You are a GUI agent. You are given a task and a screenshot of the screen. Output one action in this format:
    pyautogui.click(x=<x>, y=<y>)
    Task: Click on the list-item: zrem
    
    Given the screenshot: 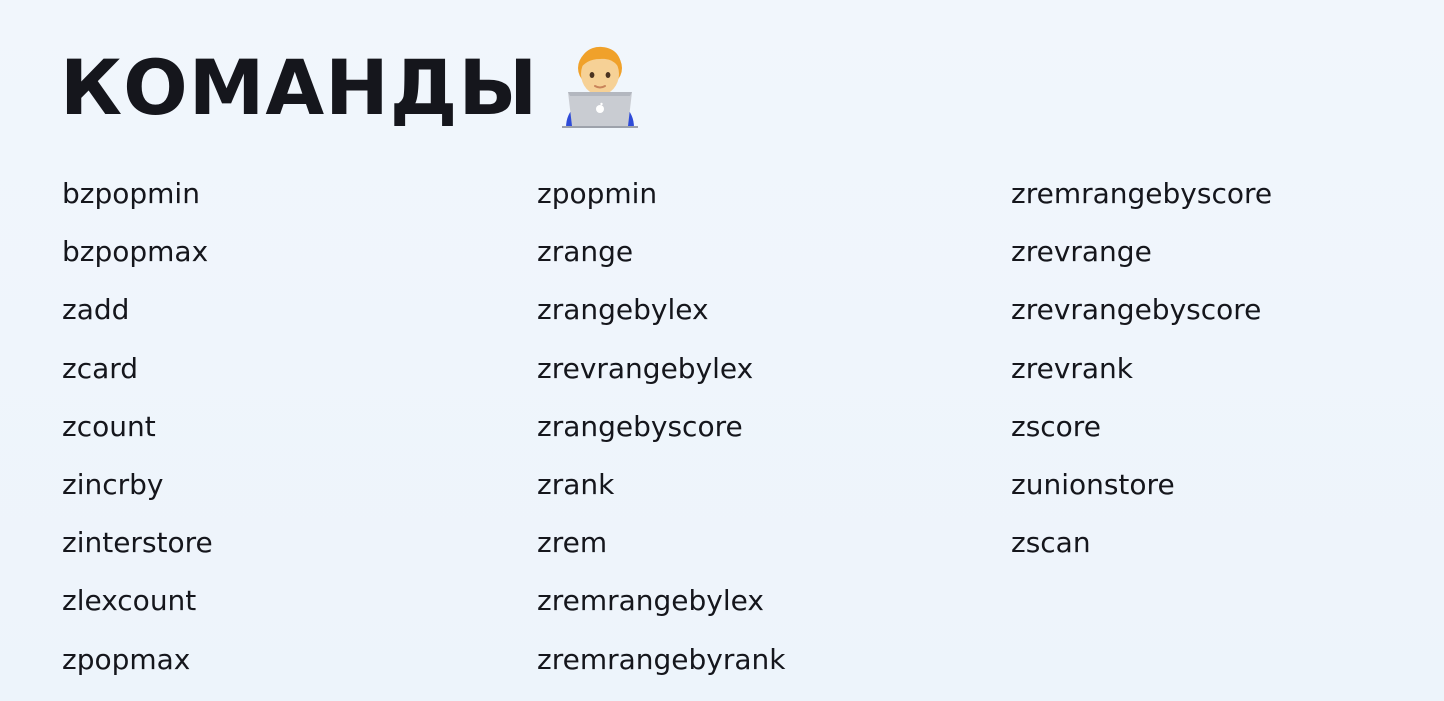 What is the action you would take?
    pyautogui.click(x=572, y=543)
    